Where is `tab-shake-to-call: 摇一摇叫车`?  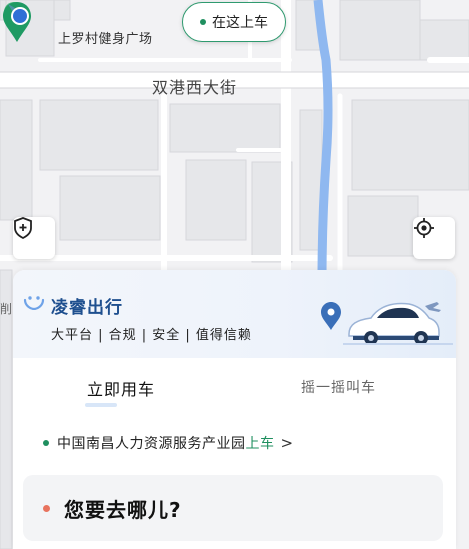
tab-shake-to-call: 摇一摇叫车 is located at coordinates (338, 387).